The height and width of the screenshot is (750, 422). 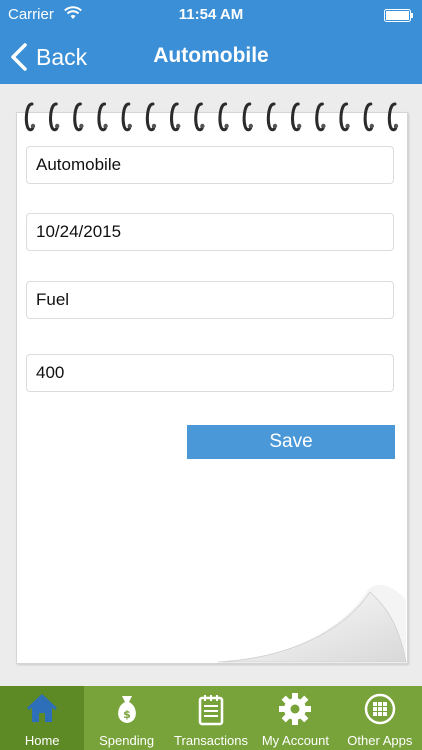 I want to click on tab-spending: $ Spending, so click(x=126, y=718).